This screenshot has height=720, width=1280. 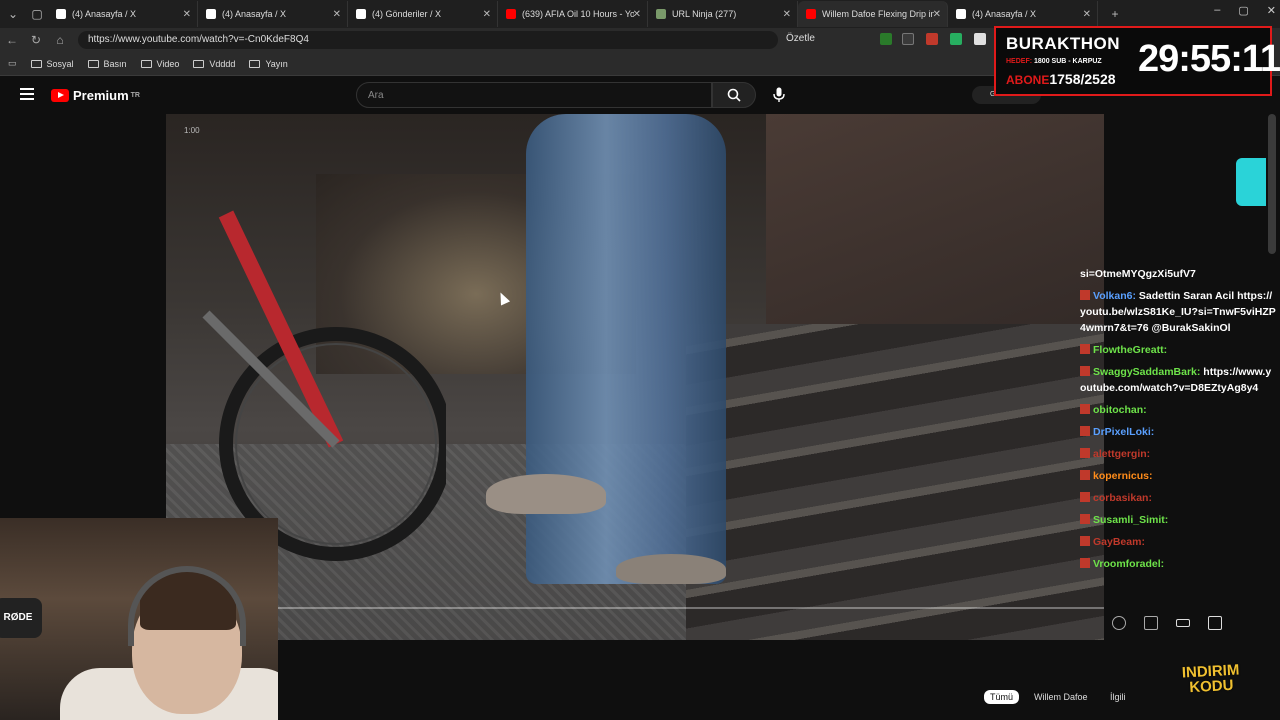 I want to click on video-timecode: 1:00, so click(x=192, y=130).